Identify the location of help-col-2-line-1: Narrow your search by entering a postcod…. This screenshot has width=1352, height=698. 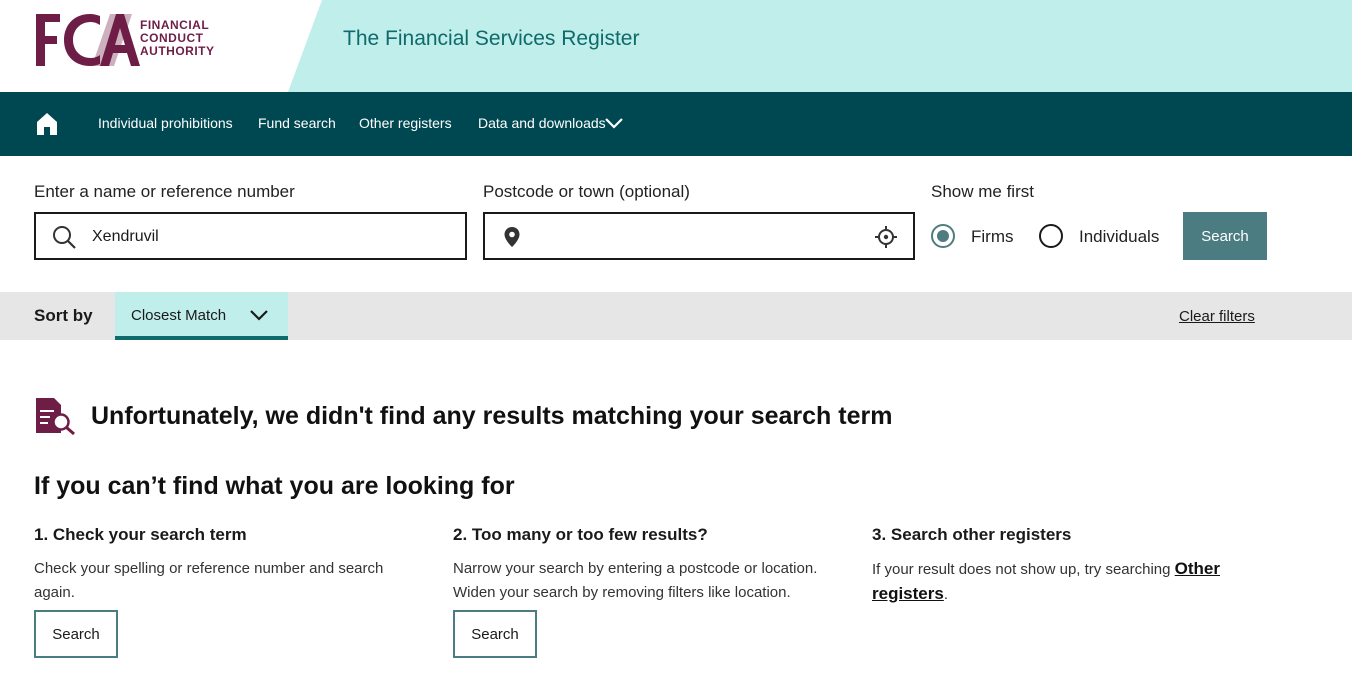
(635, 568).